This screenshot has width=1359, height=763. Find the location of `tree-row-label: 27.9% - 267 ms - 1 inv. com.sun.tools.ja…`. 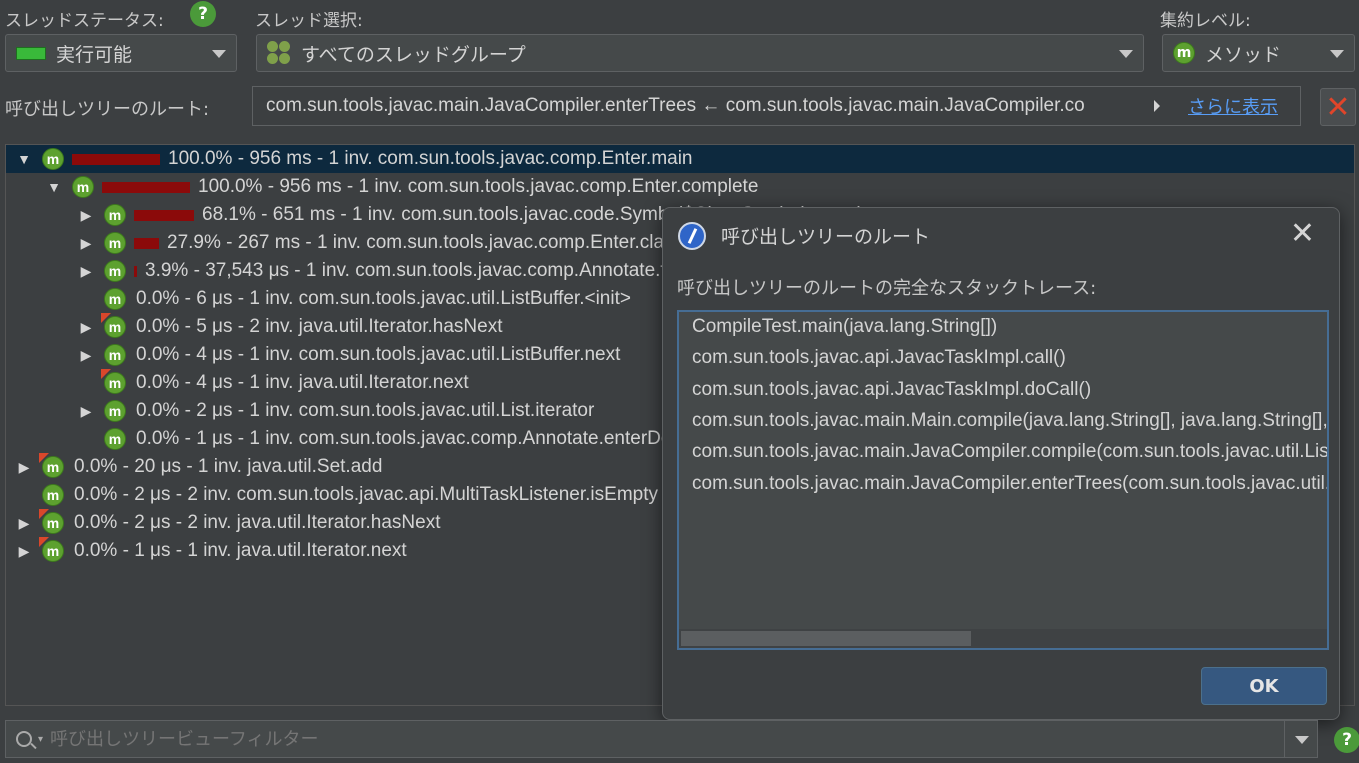

tree-row-label: 27.9% - 267 ms - 1 inv. com.sun.tools.ja… is located at coordinates (448, 242).